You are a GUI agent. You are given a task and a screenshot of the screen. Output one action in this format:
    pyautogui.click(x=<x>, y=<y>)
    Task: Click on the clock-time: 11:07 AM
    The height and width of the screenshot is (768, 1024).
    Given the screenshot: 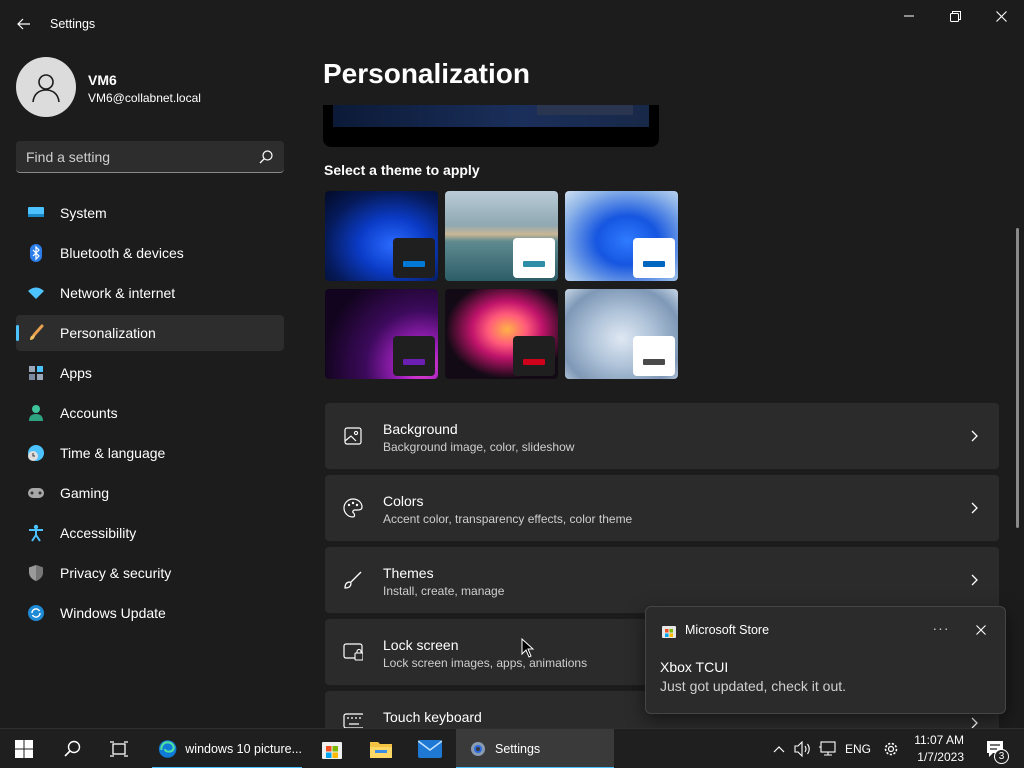 What is the action you would take?
    pyautogui.click(x=939, y=740)
    